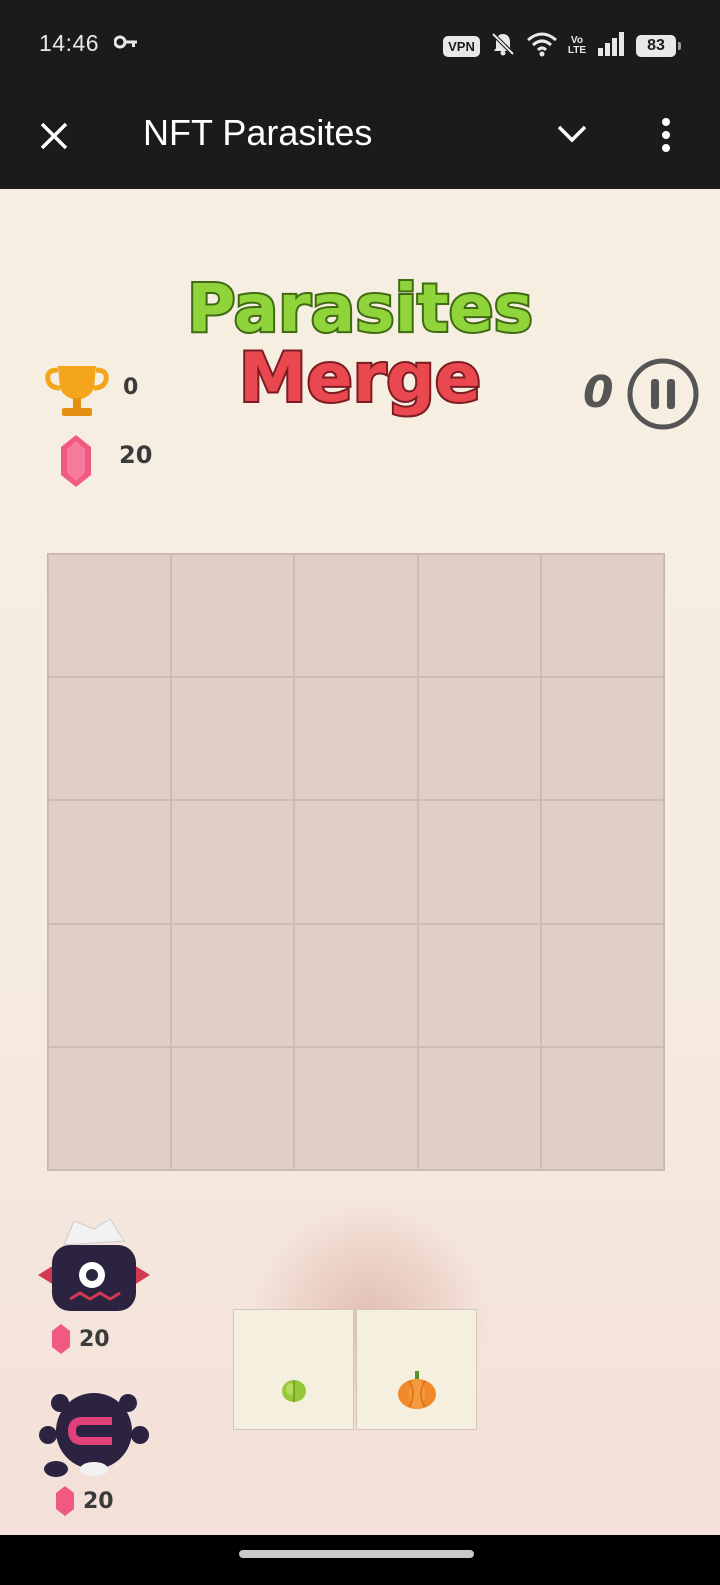 The width and height of the screenshot is (720, 1585). I want to click on battery-indicator: 83, so click(658, 46).